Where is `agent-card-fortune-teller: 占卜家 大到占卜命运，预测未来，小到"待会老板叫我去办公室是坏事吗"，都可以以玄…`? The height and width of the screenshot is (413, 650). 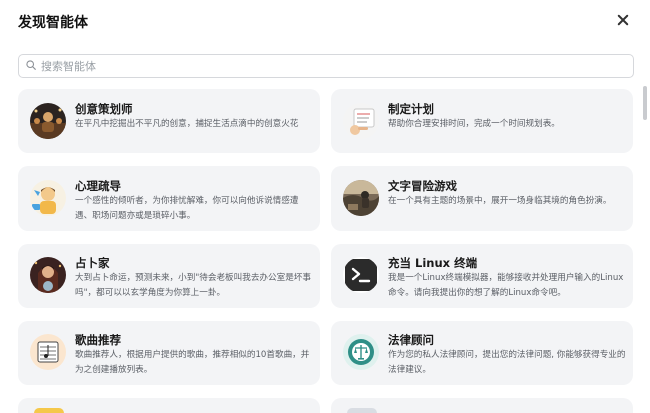 agent-card-fortune-teller: 占卜家 大到占卜命运，预测未来，小到"待会老板叫我去办公室是坏事吗"，都可以以玄… is located at coordinates (169, 276).